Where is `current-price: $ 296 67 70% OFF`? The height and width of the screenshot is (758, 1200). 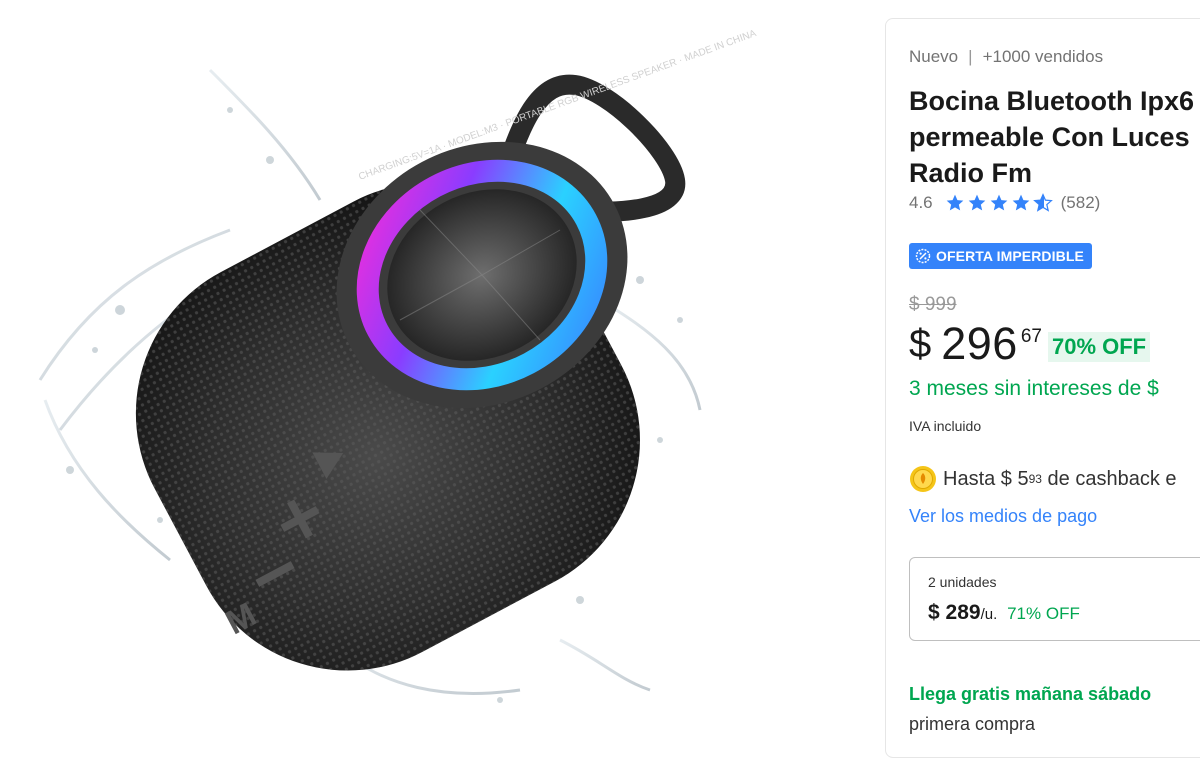 current-price: $ 296 67 70% OFF is located at coordinates (1030, 343).